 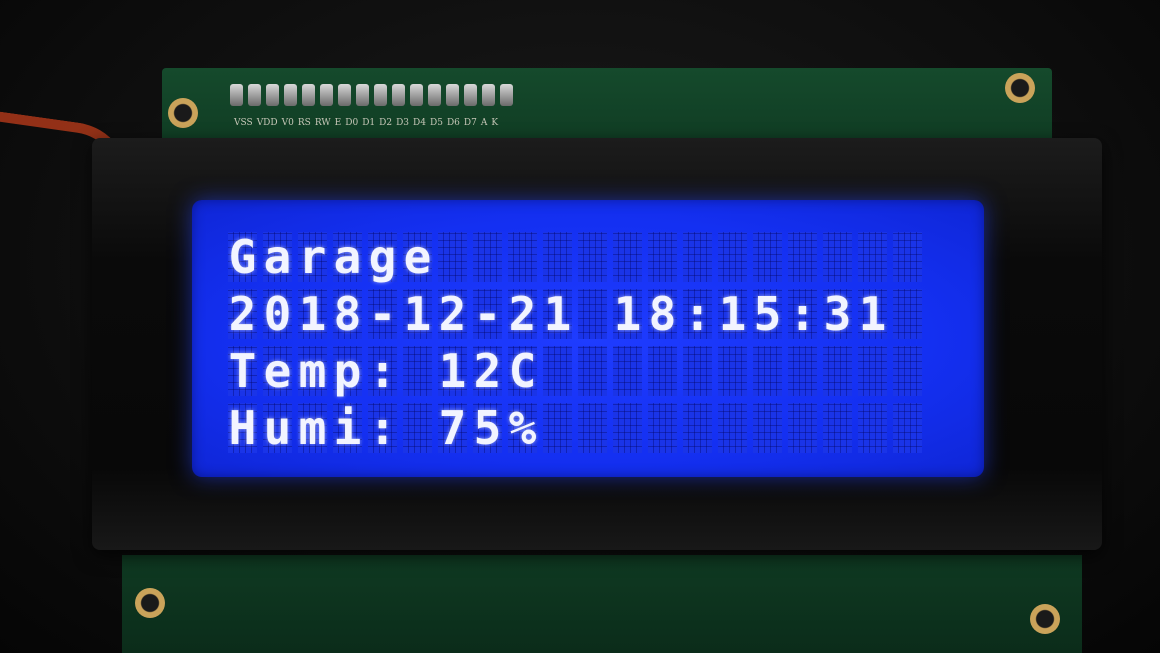 I want to click on lcd-cell: a, so click(x=347, y=257).